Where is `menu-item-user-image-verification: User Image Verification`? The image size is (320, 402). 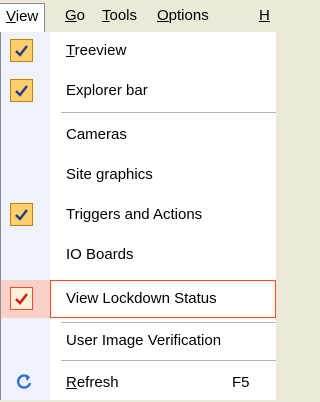
menu-item-user-image-verification: User Image Verification is located at coordinates (138, 341).